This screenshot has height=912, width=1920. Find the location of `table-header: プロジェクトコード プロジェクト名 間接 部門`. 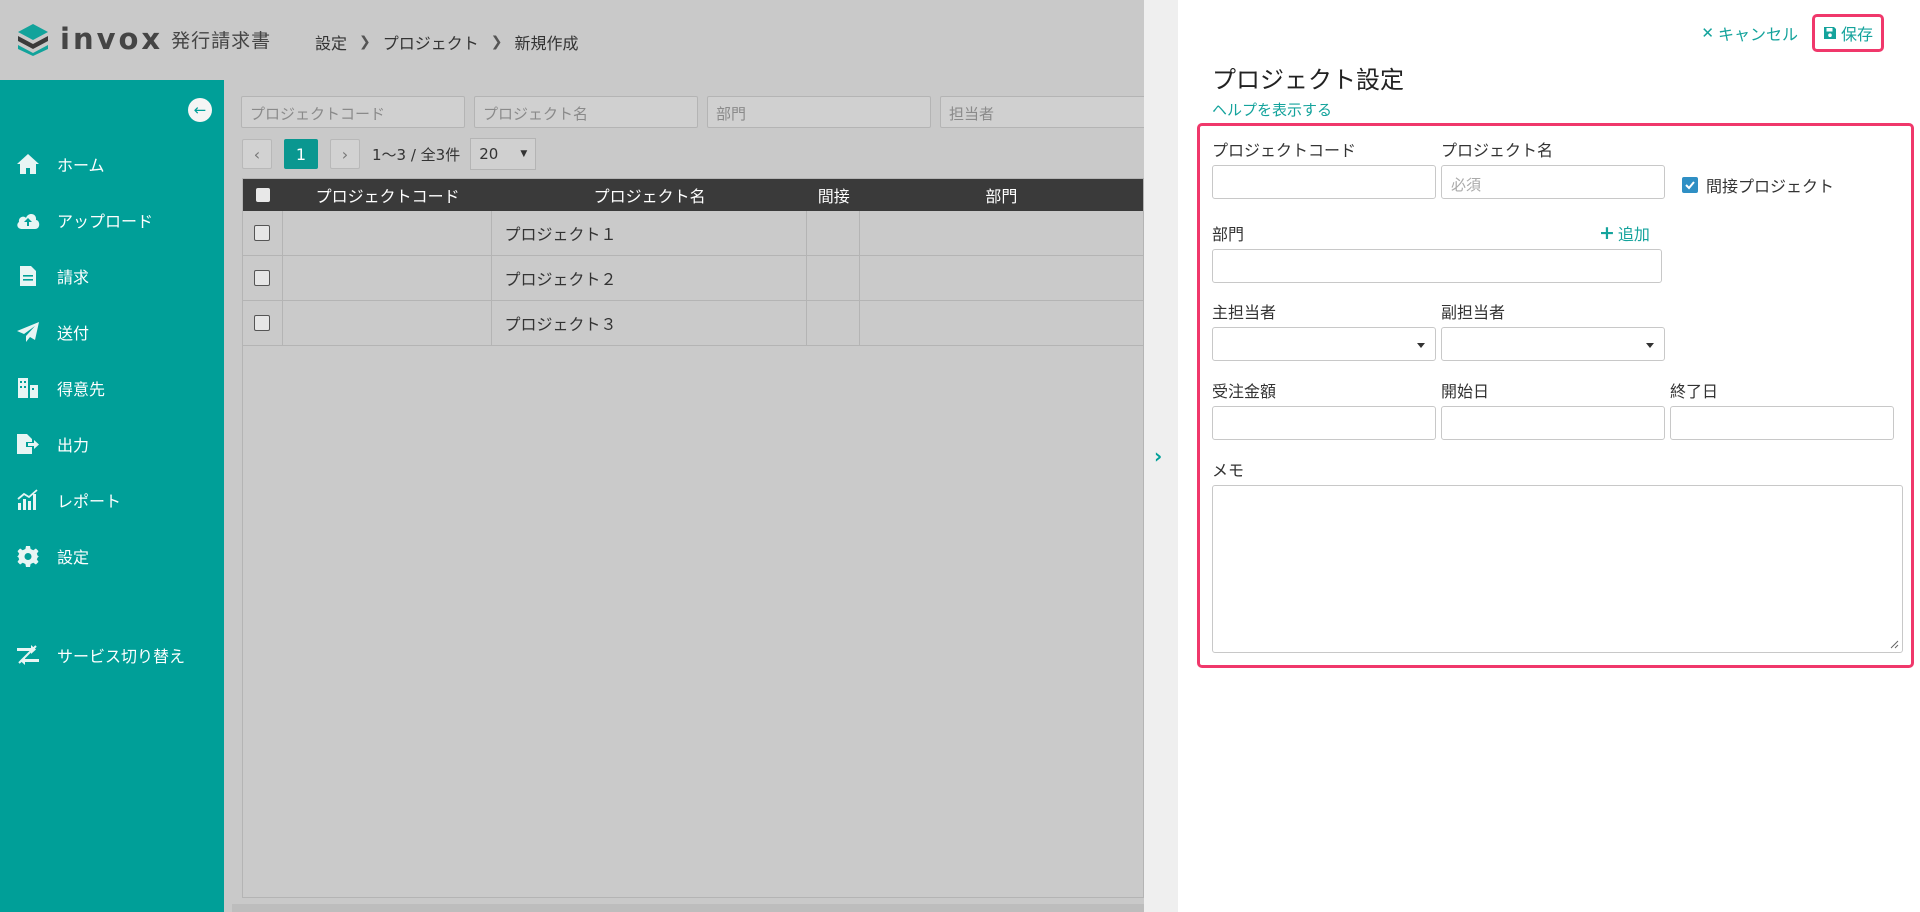

table-header: プロジェクトコード プロジェクト名 間接 部門 is located at coordinates (693, 195).